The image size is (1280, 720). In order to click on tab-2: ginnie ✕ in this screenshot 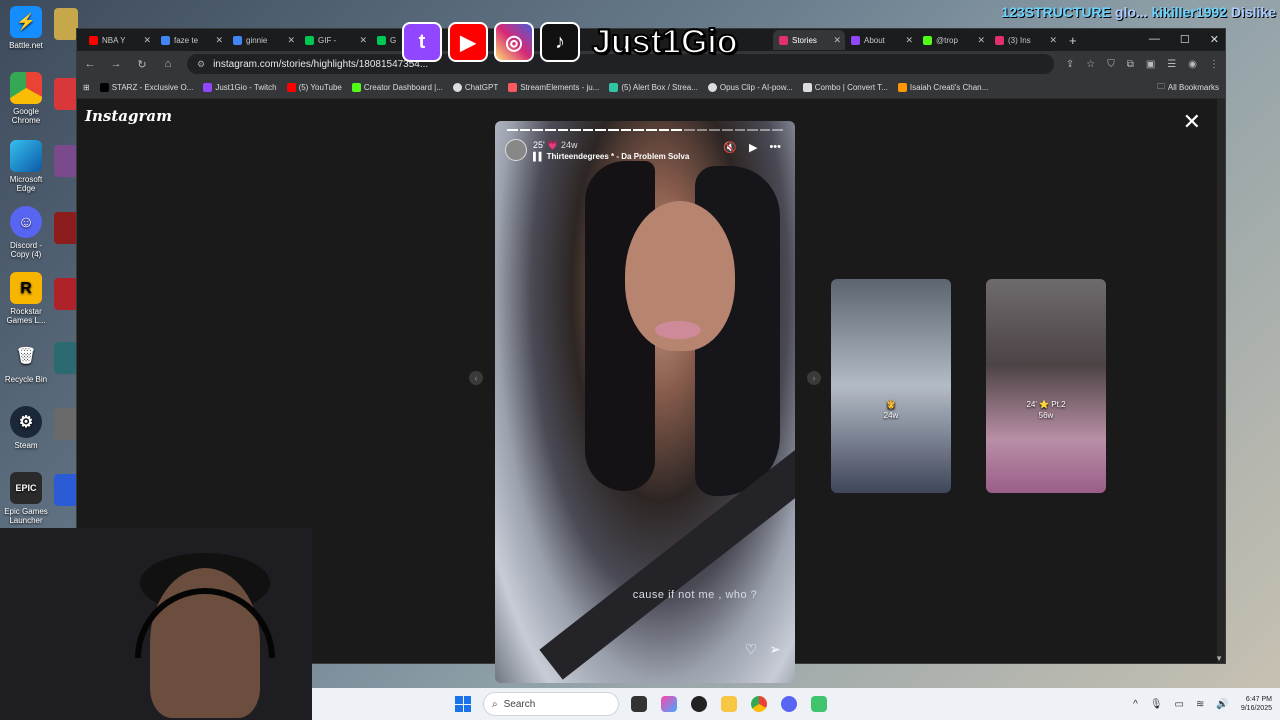, I will do `click(263, 40)`.